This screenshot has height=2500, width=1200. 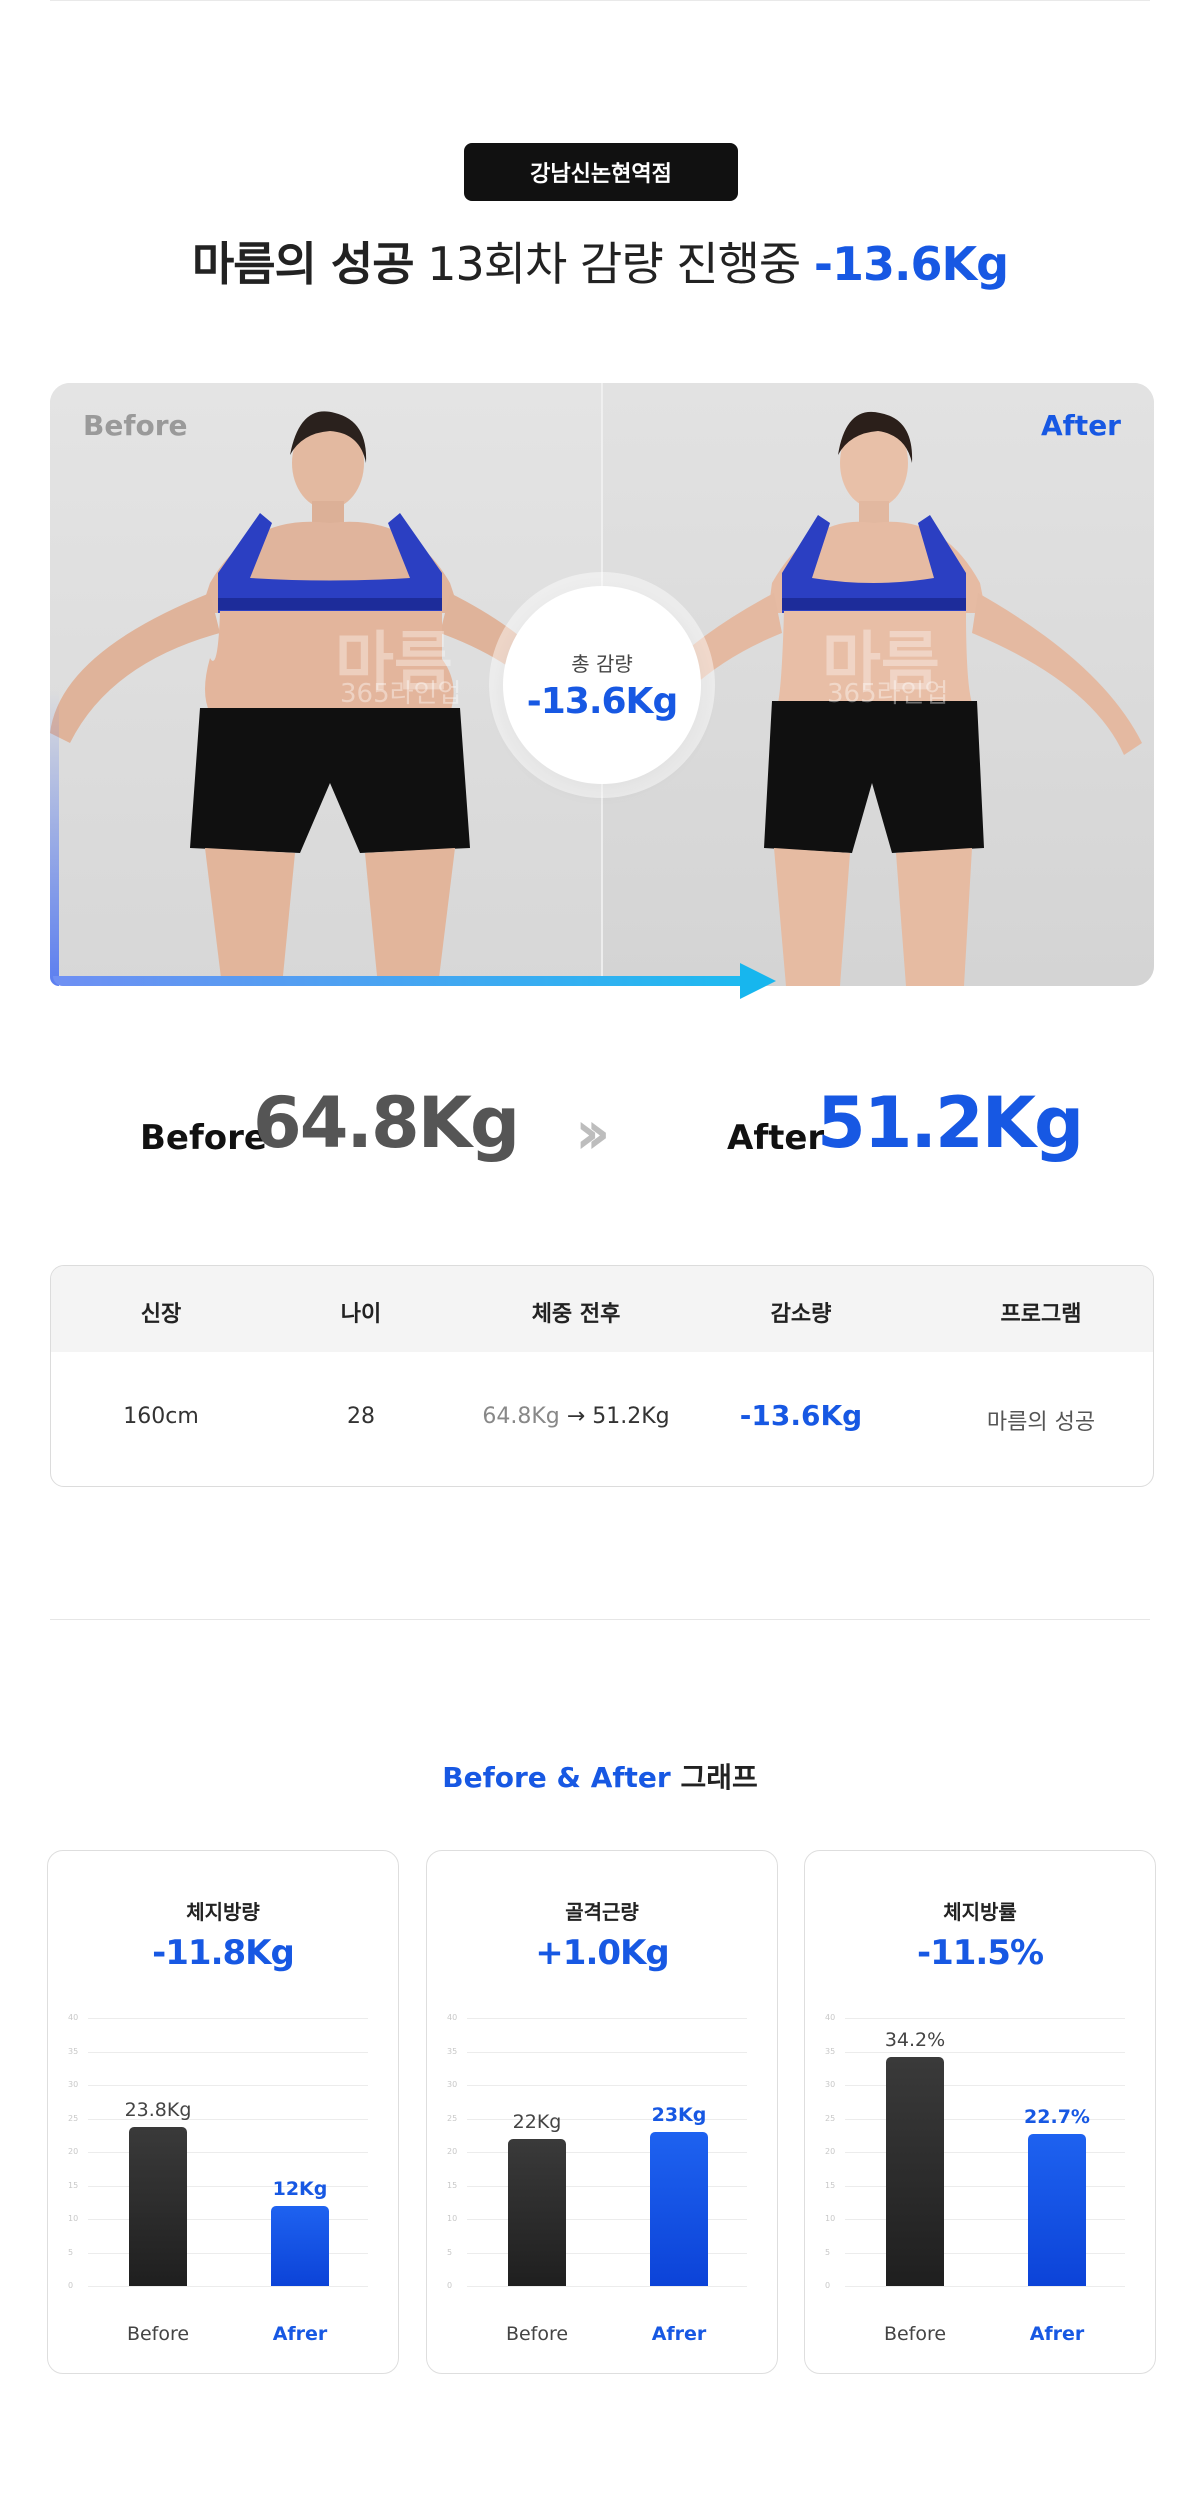 What do you see at coordinates (602, 664) in the screenshot?
I see `total-loss-label: 총 감량` at bounding box center [602, 664].